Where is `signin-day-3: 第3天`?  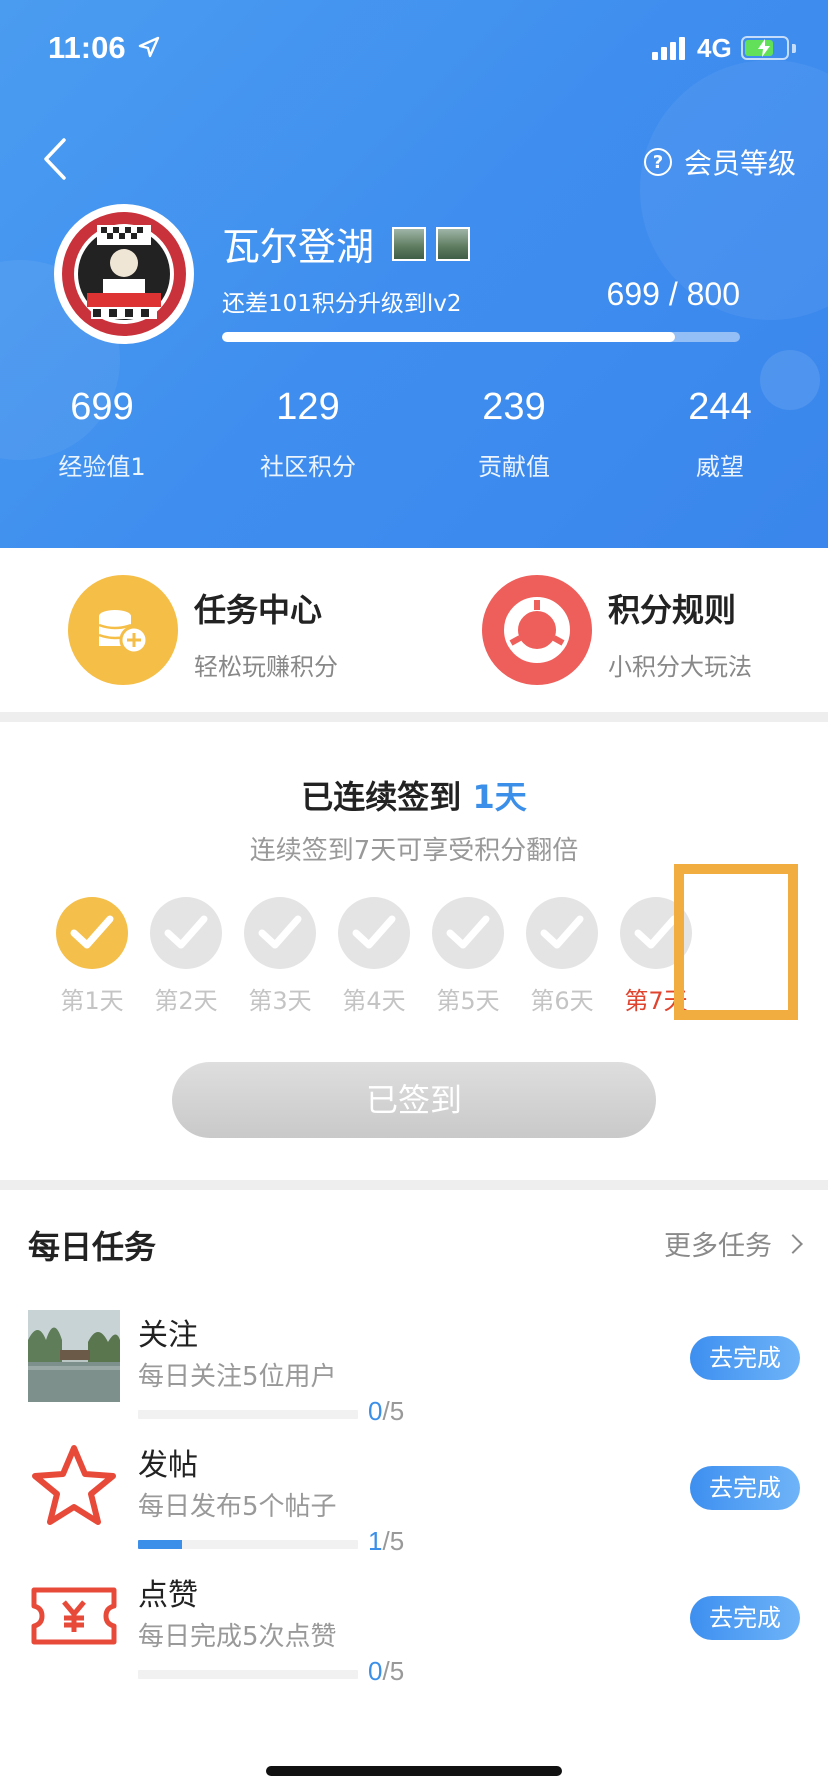
signin-day-3: 第3天 is located at coordinates (280, 956).